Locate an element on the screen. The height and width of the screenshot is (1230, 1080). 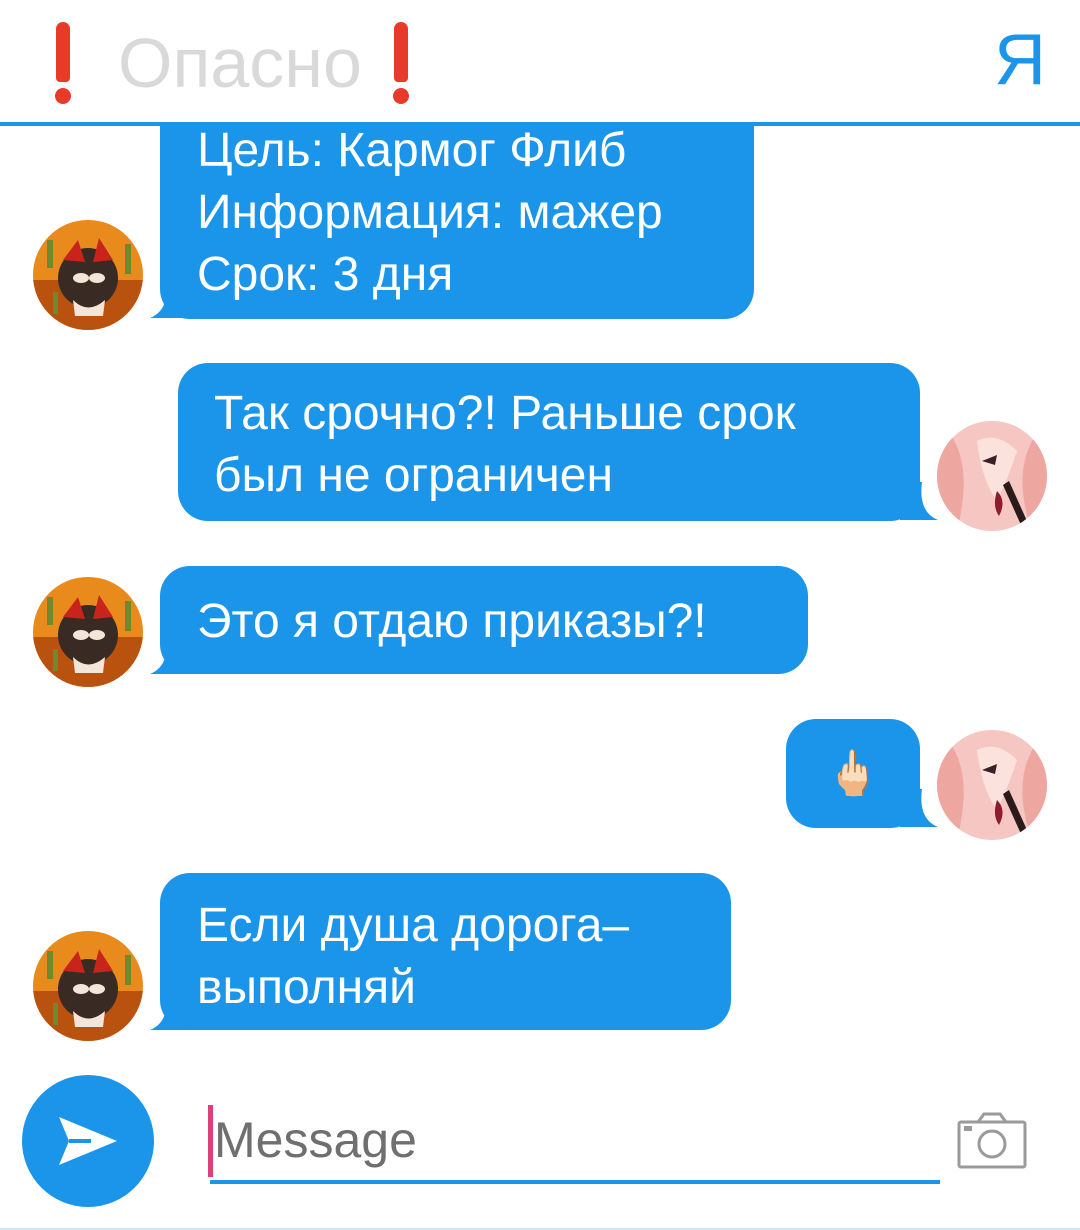
incoming-message: Это я отдаю приказы?! is located at coordinates (484, 620).